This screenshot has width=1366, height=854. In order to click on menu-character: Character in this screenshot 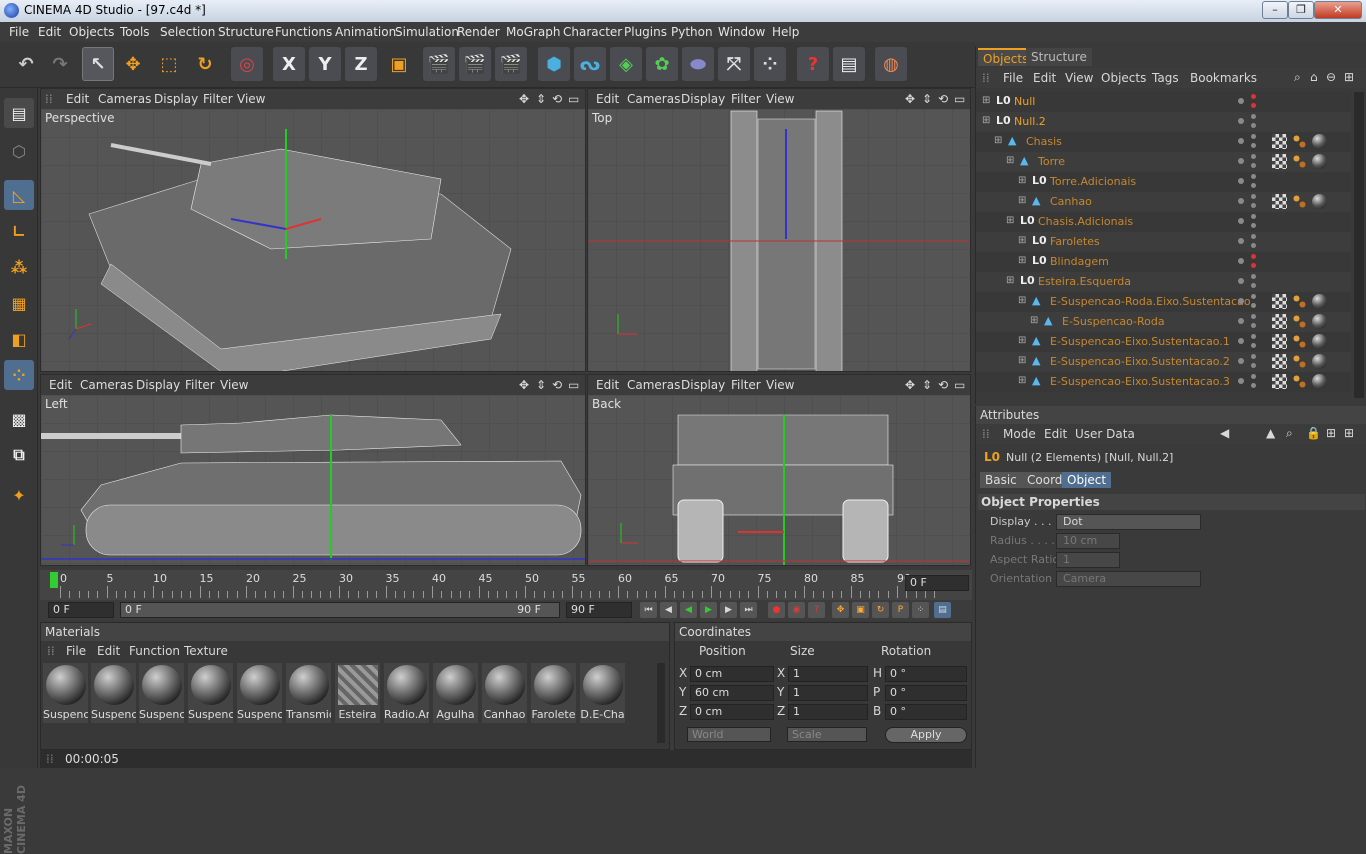, I will do `click(592, 32)`.